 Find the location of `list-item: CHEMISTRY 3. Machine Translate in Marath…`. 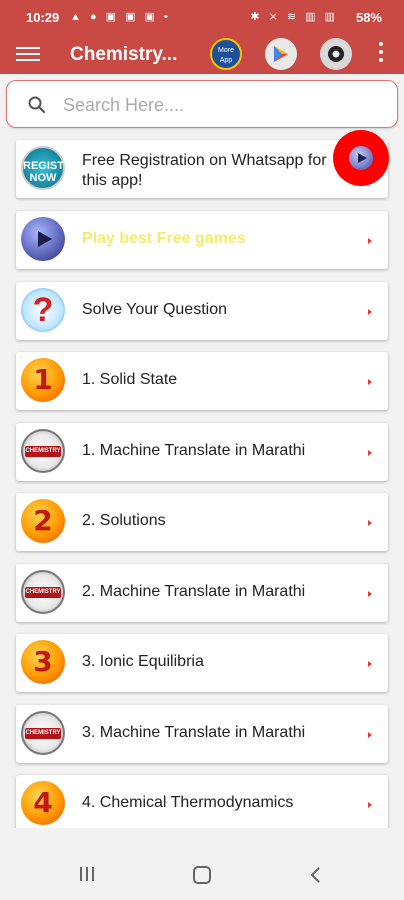

list-item: CHEMISTRY 3. Machine Translate in Marath… is located at coordinates (202, 734).